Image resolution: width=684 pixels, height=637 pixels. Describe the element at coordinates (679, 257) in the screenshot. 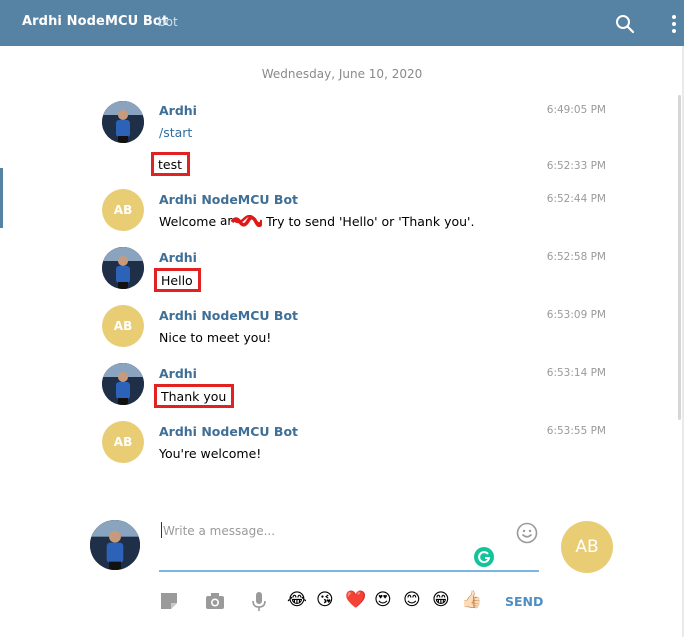

I see `scrollbar` at that location.